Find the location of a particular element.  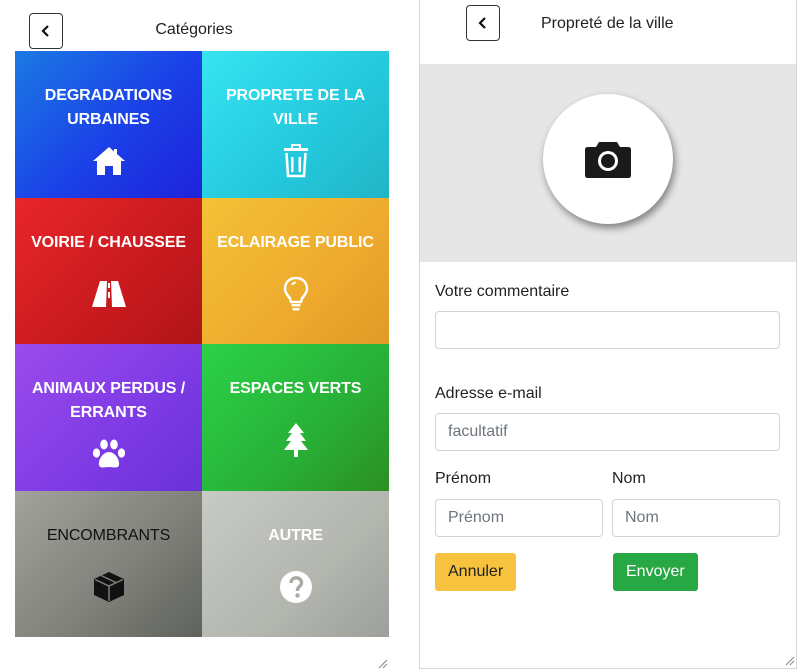

road-icon is located at coordinates (109, 294).